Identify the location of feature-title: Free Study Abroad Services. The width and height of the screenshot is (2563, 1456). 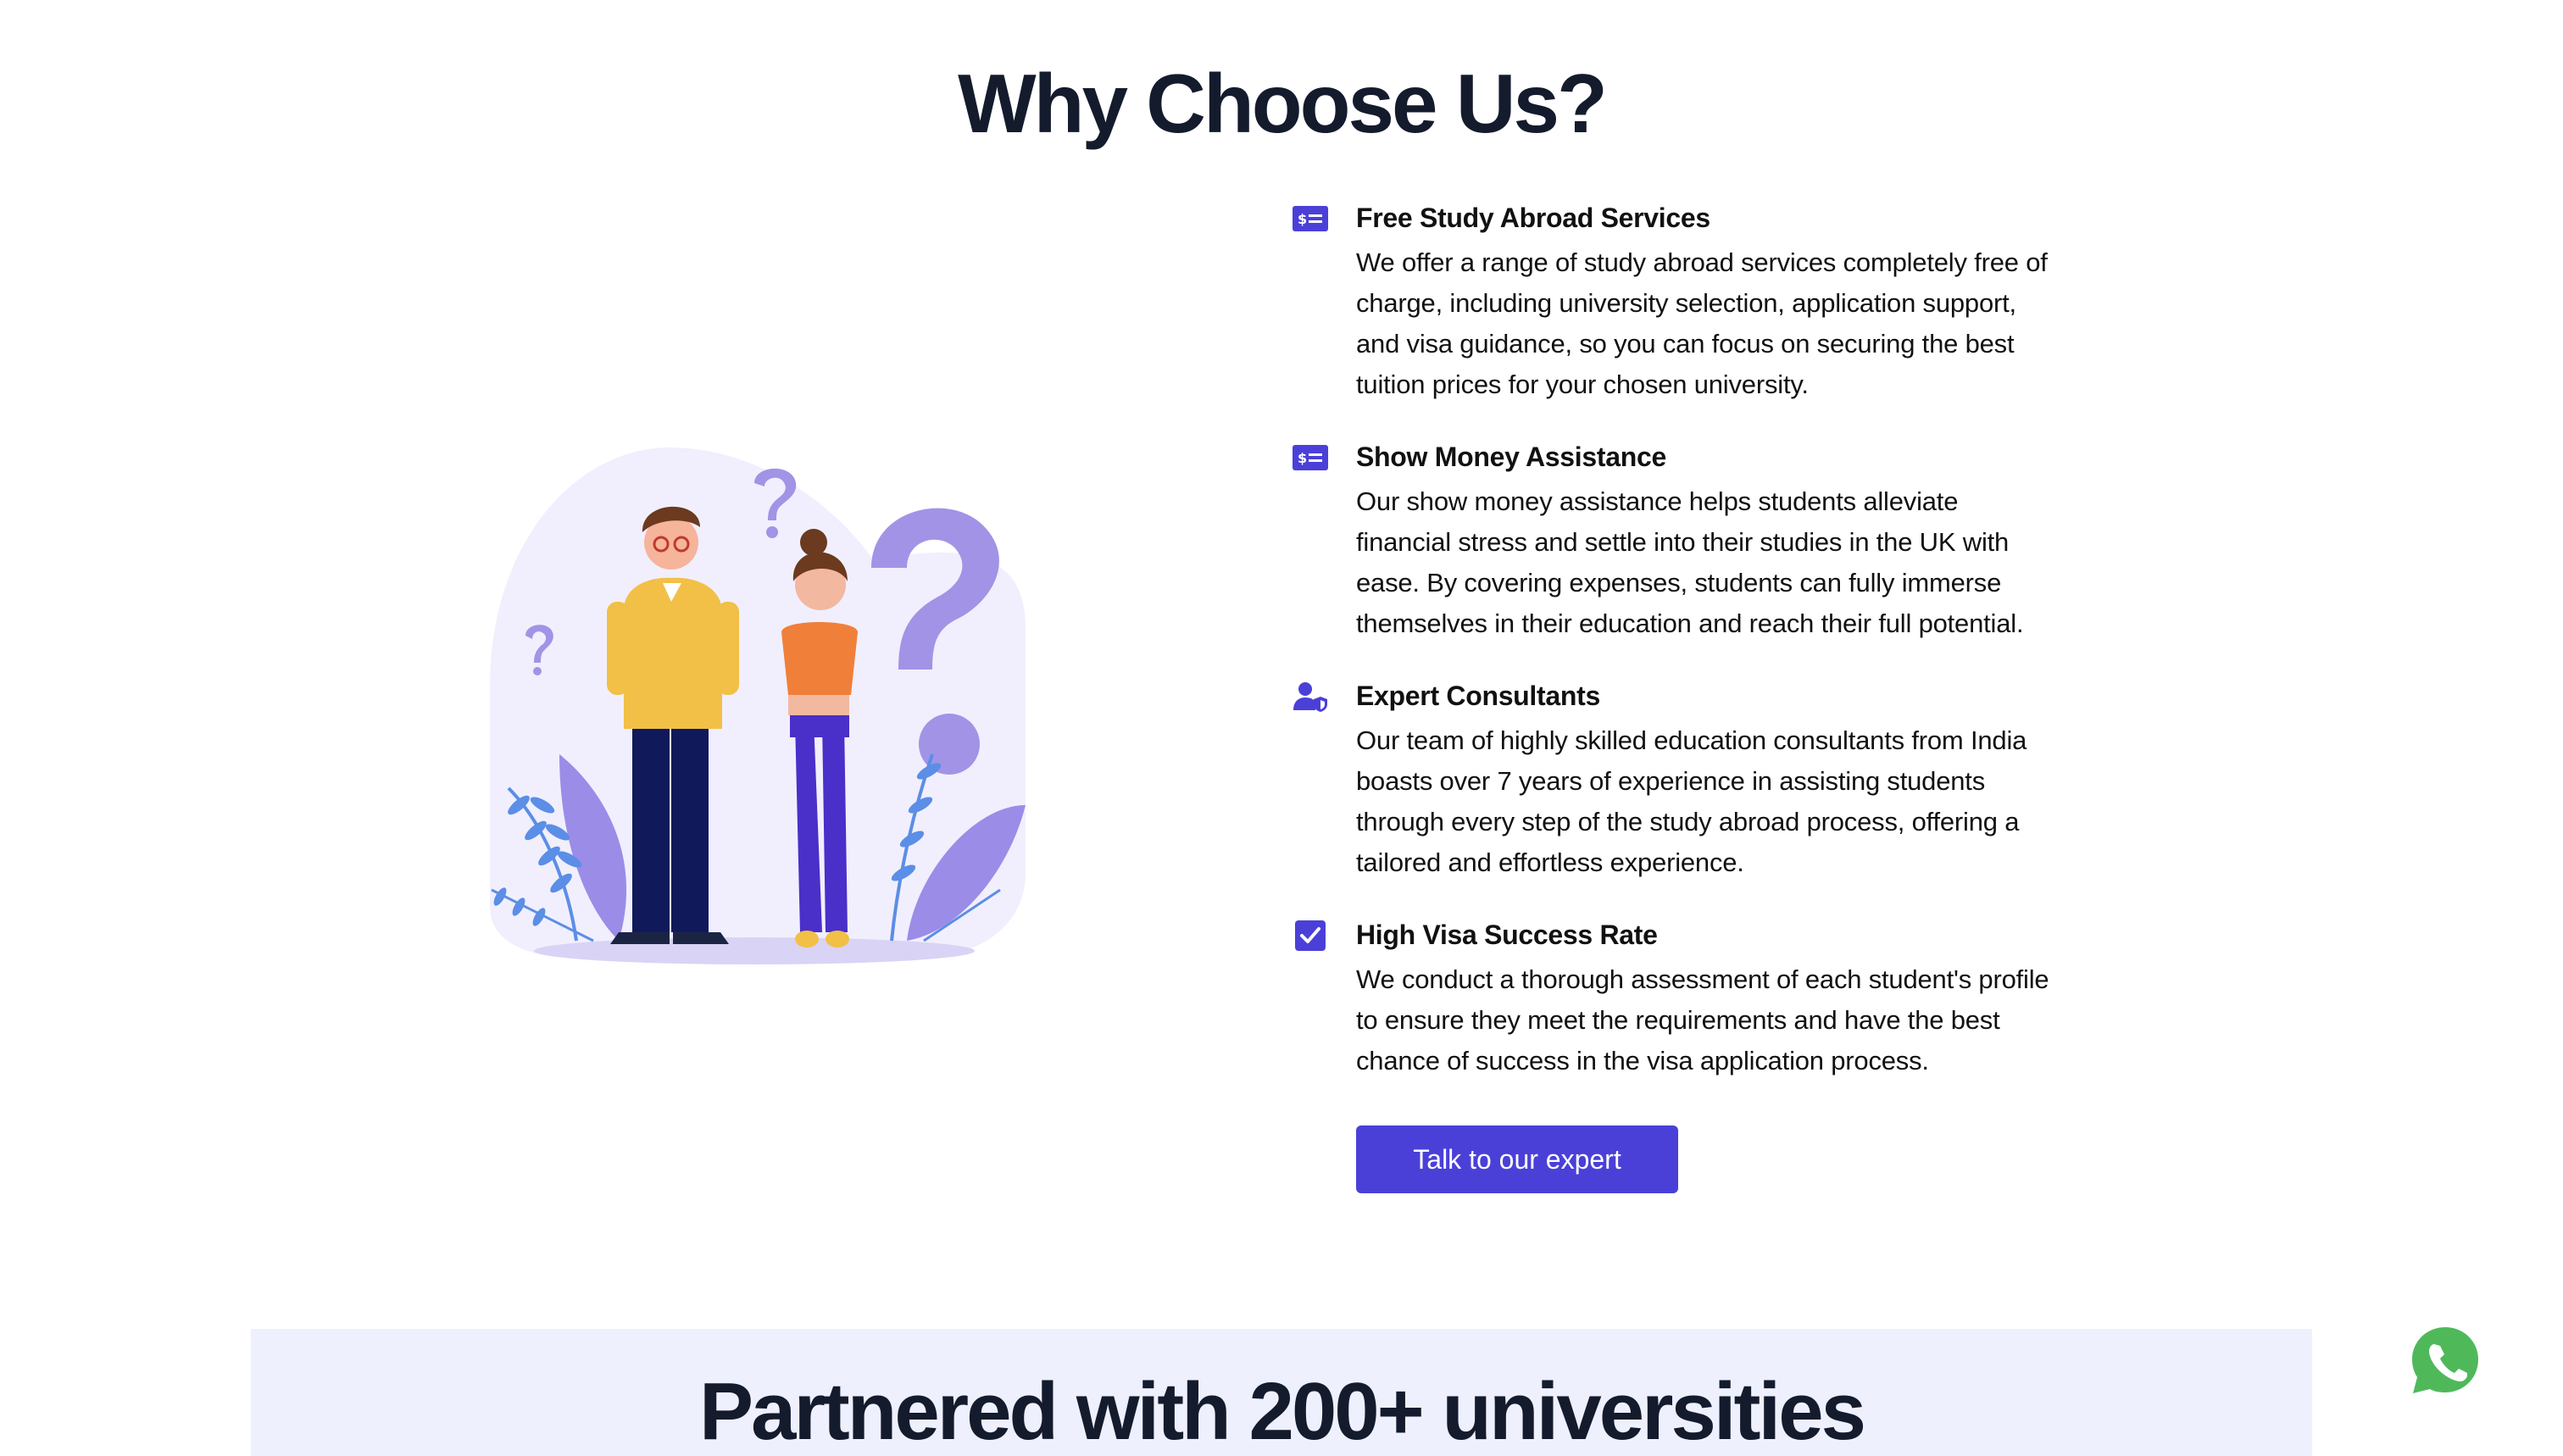
(1533, 218).